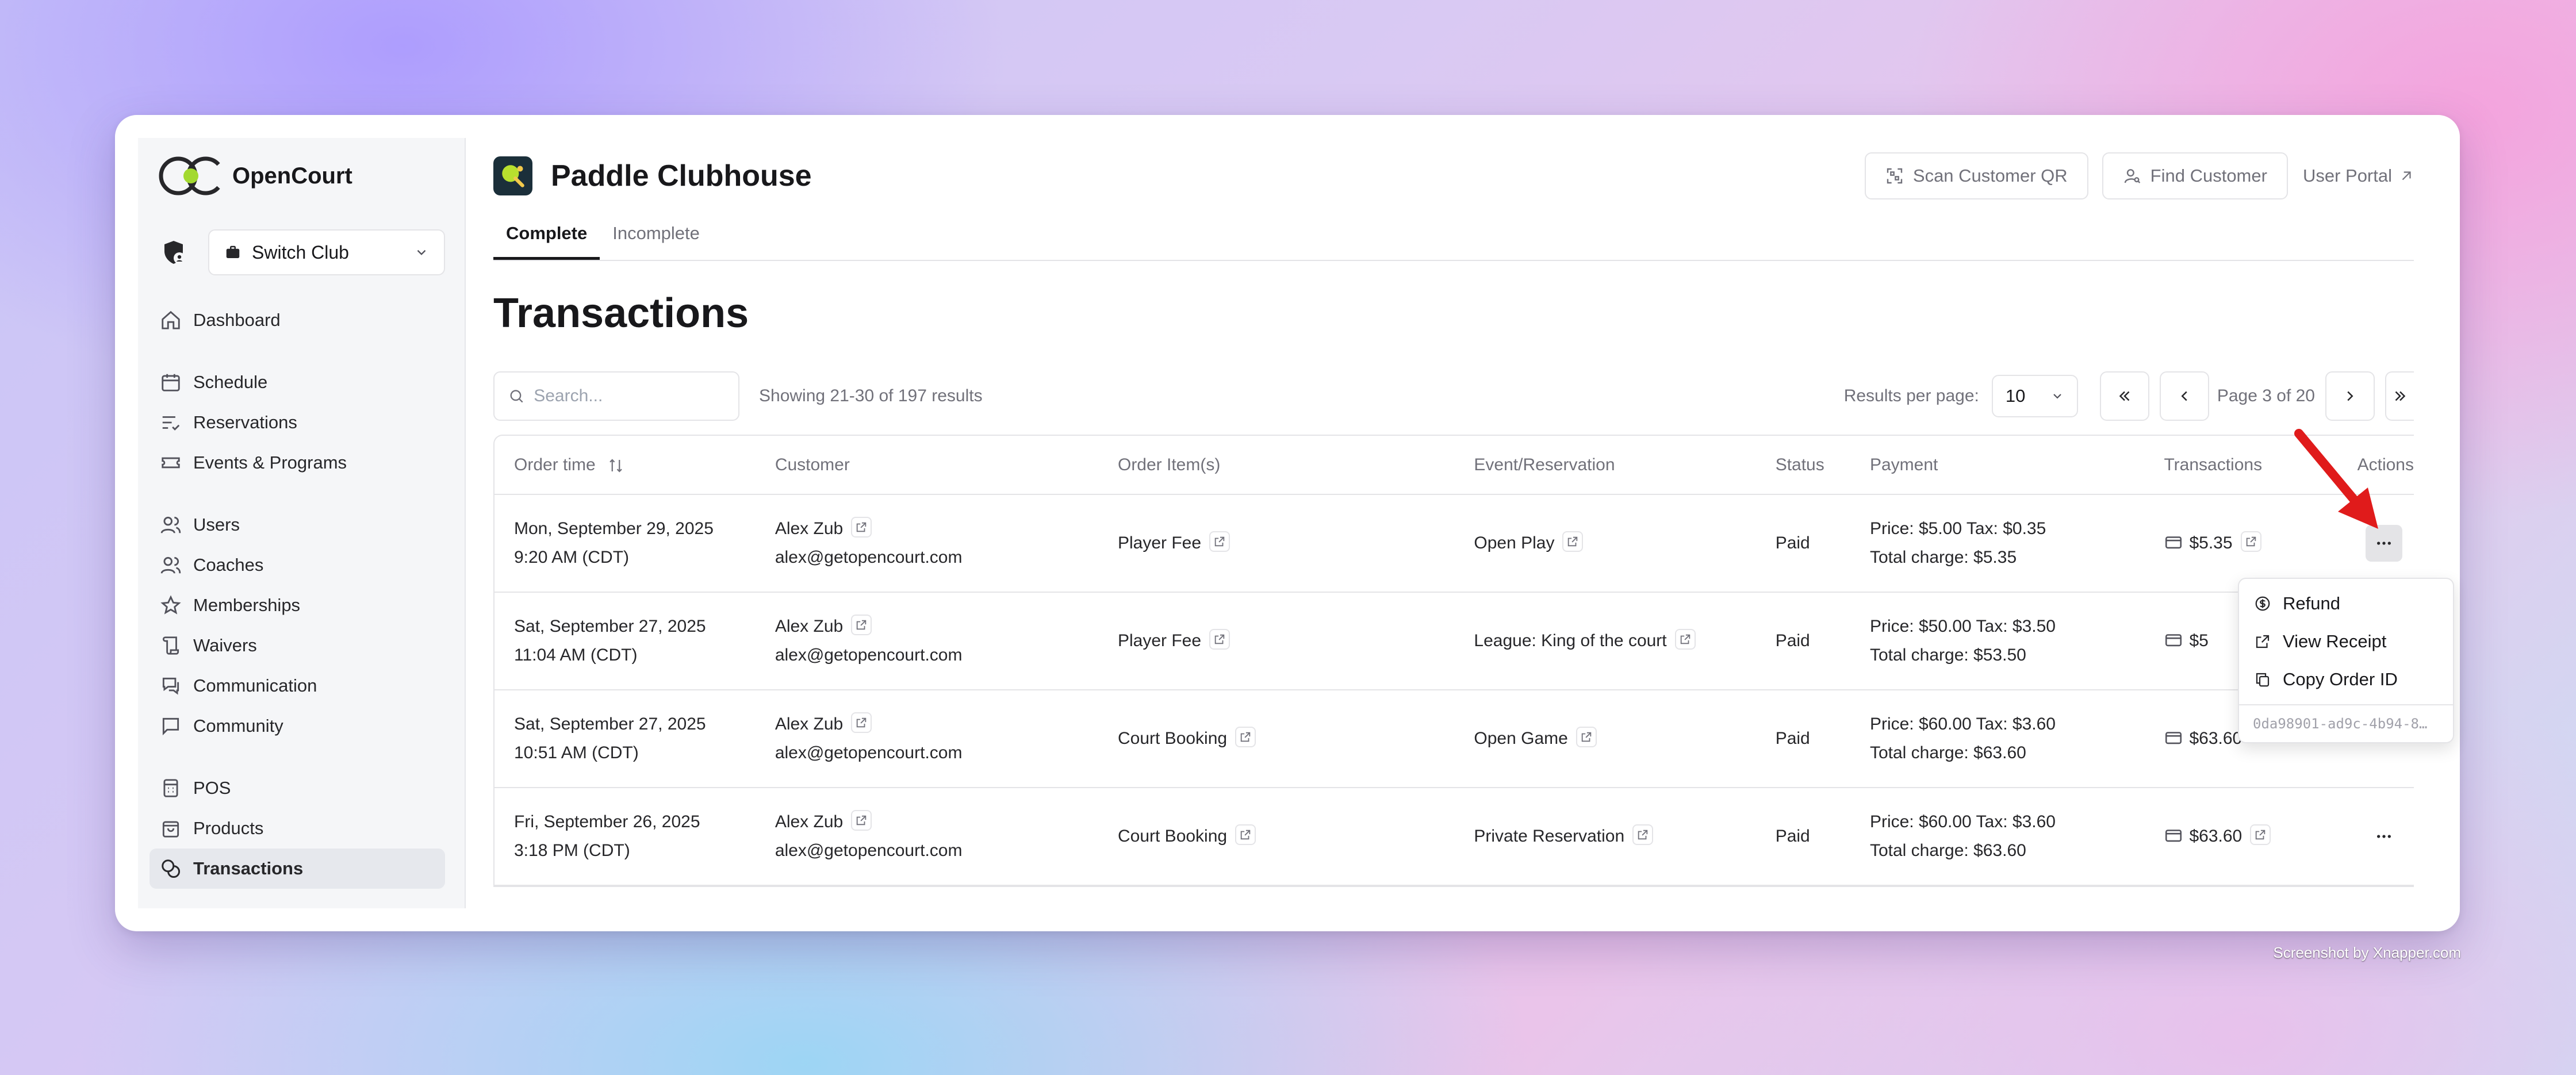  Describe the element at coordinates (869, 752) in the screenshot. I see `customer-email: alex@getopencourt.com` at that location.